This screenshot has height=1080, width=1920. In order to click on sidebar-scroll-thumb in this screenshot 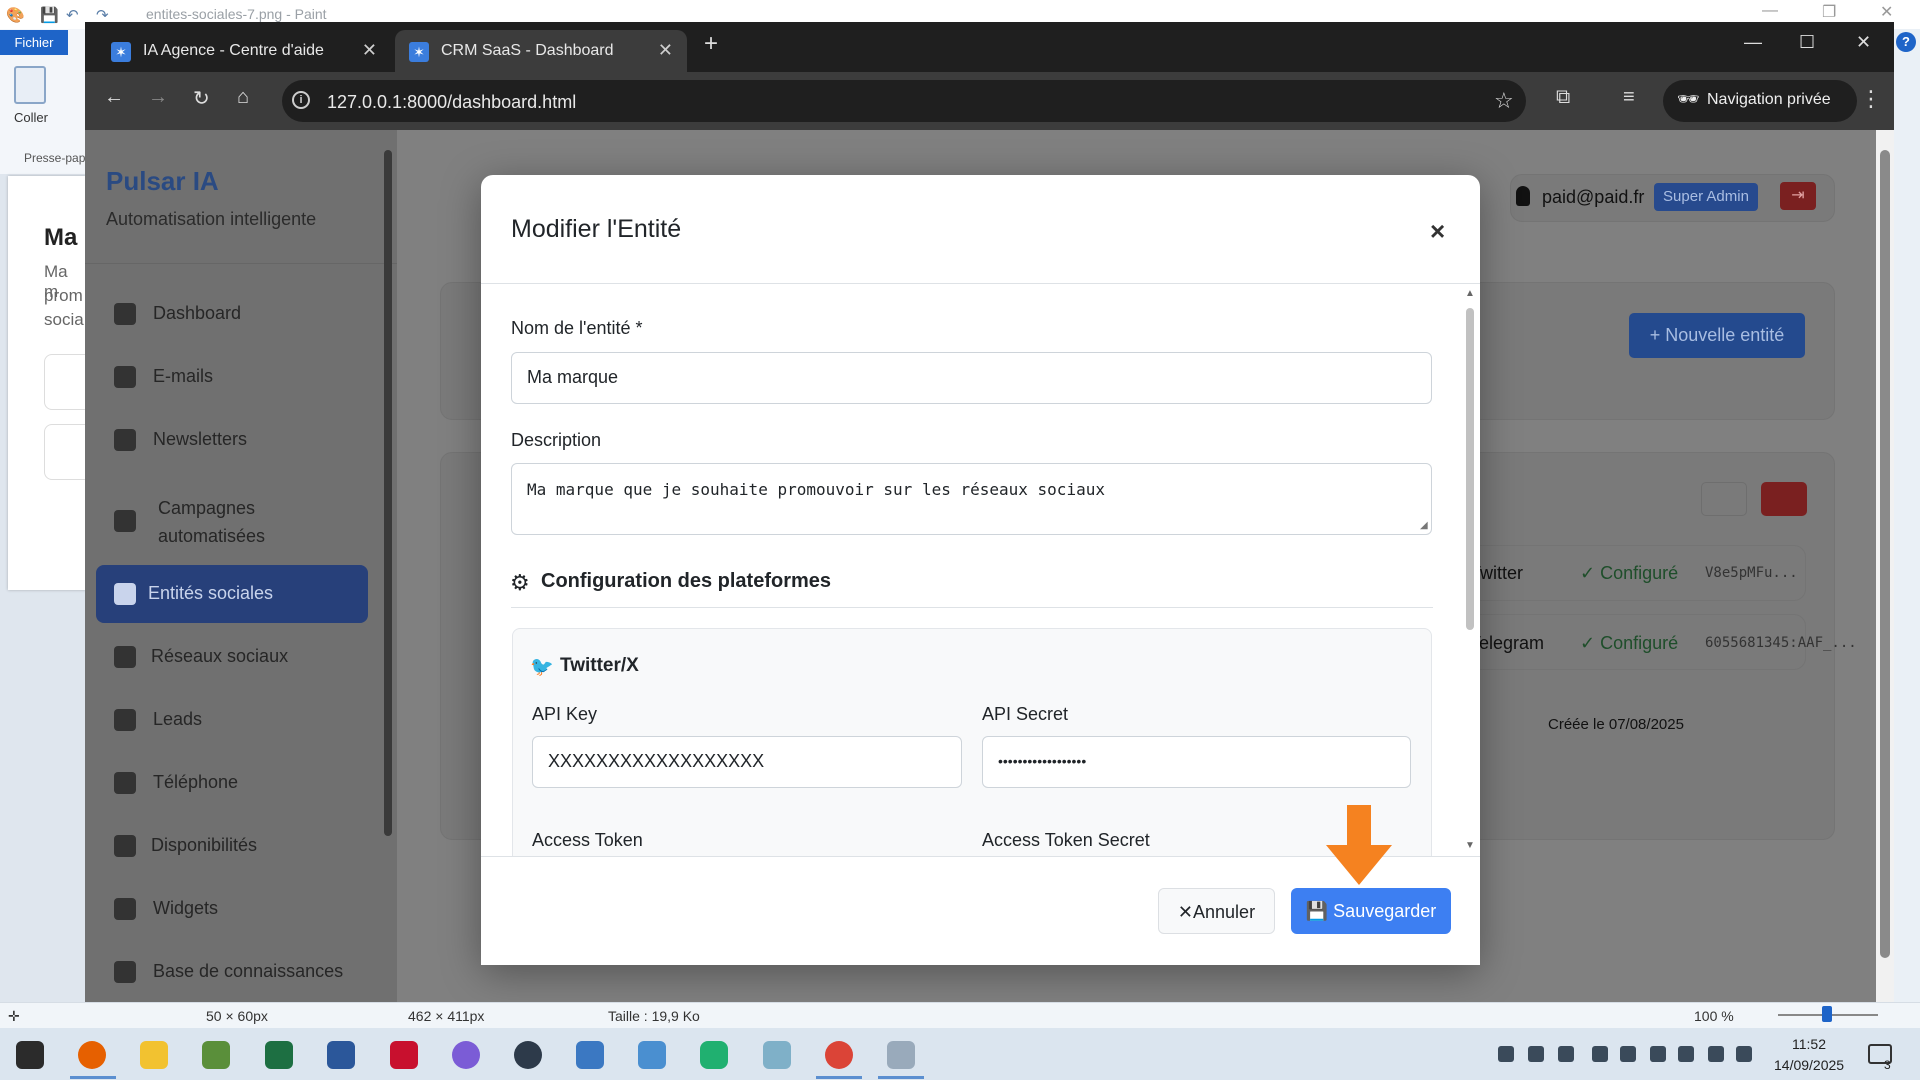, I will do `click(388, 493)`.